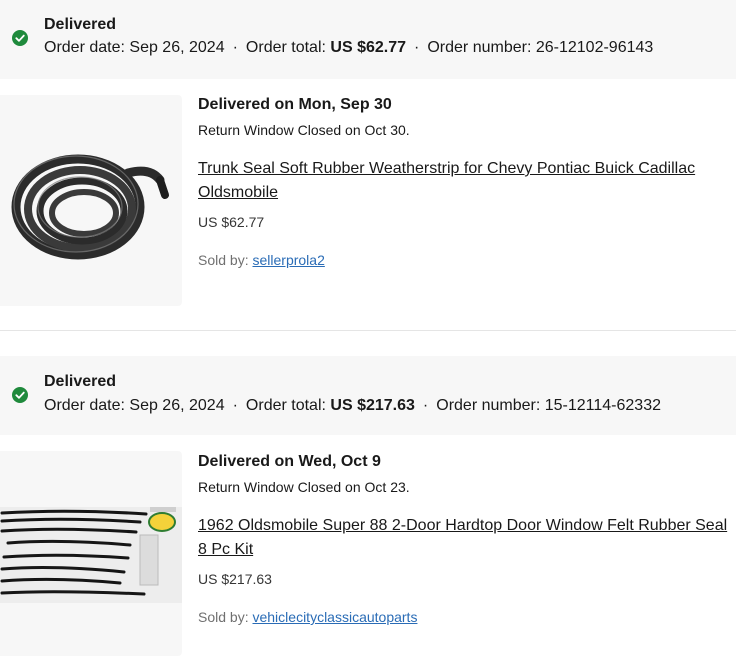  I want to click on seller-link: vehiclecityclassicautoparts, so click(334, 617).